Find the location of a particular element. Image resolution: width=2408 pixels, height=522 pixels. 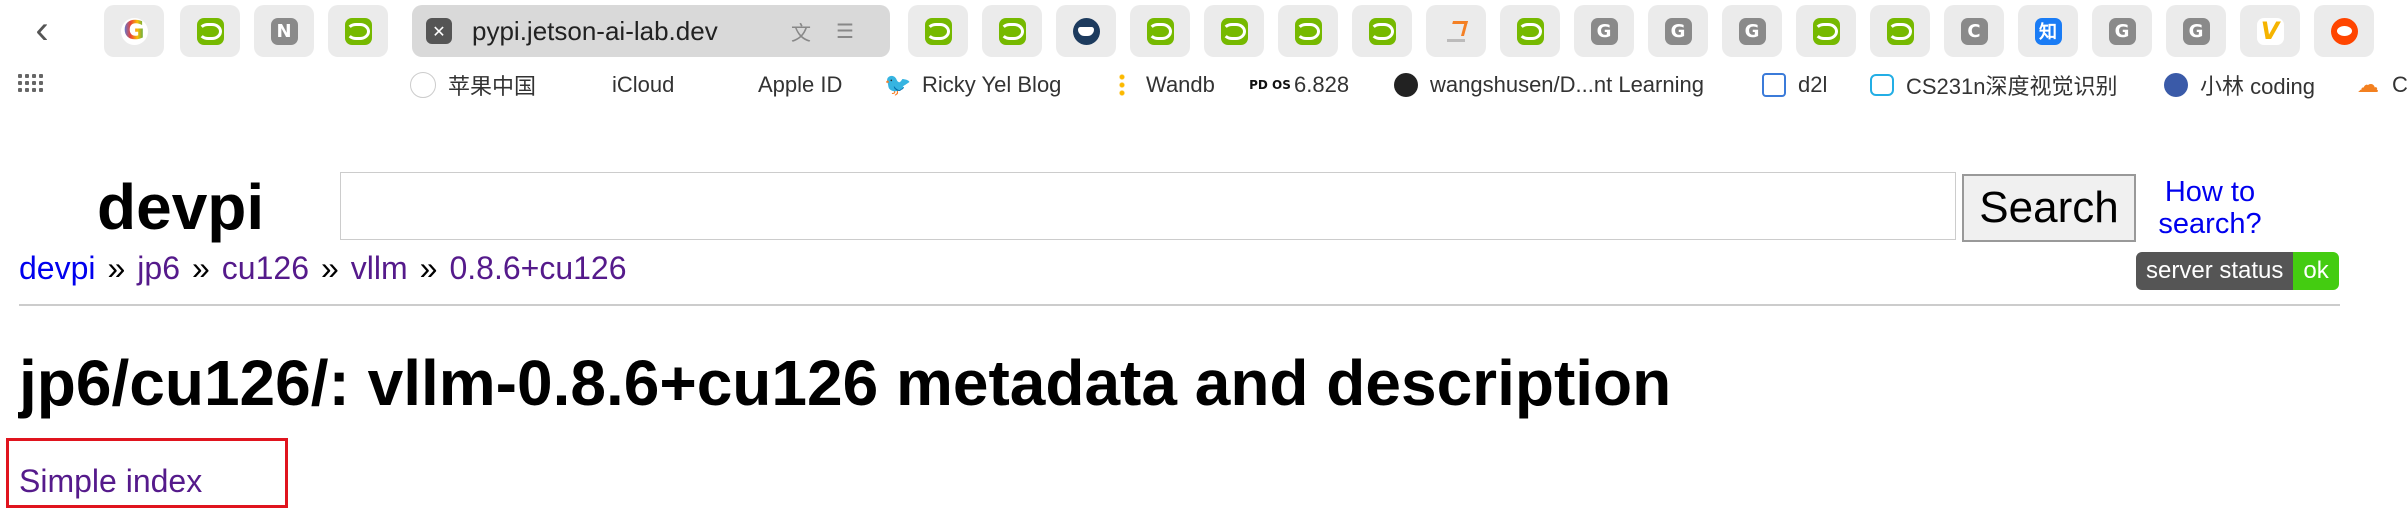

bookmark-item: 🐦 Ricky Yel Blog is located at coordinates (972, 85).